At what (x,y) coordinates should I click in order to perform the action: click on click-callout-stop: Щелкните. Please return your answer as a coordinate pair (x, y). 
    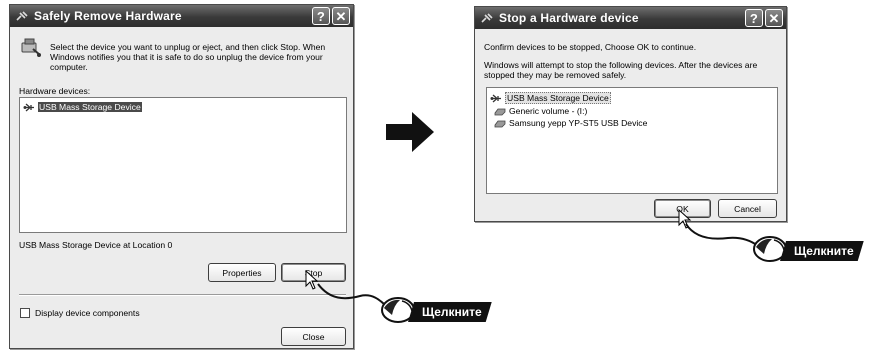
    Looking at the image, I should click on (436, 309).